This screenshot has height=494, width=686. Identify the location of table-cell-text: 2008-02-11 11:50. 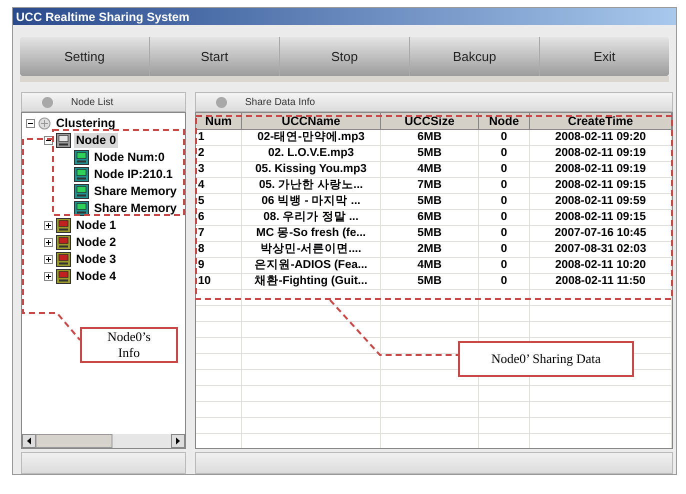
(600, 281).